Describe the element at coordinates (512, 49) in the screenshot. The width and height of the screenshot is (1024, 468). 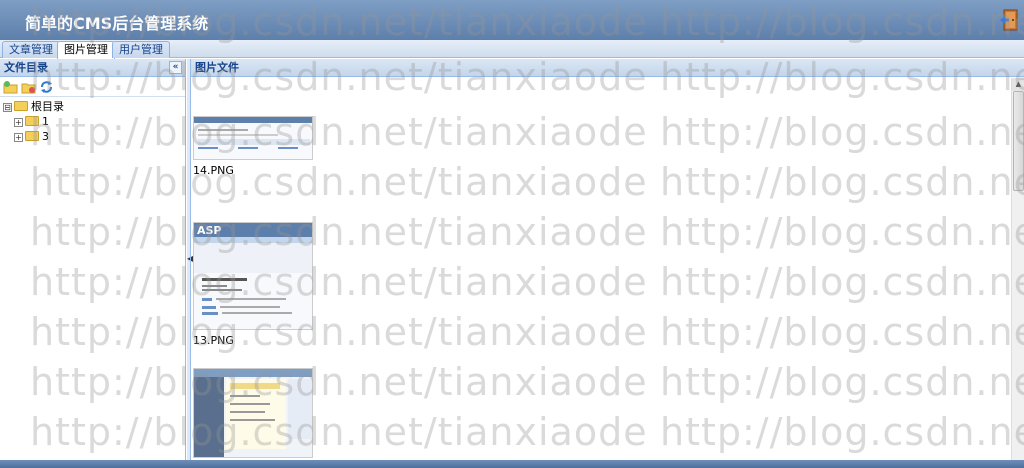
I see `tab-bar: 文章管理 图片管理 用户管理` at that location.